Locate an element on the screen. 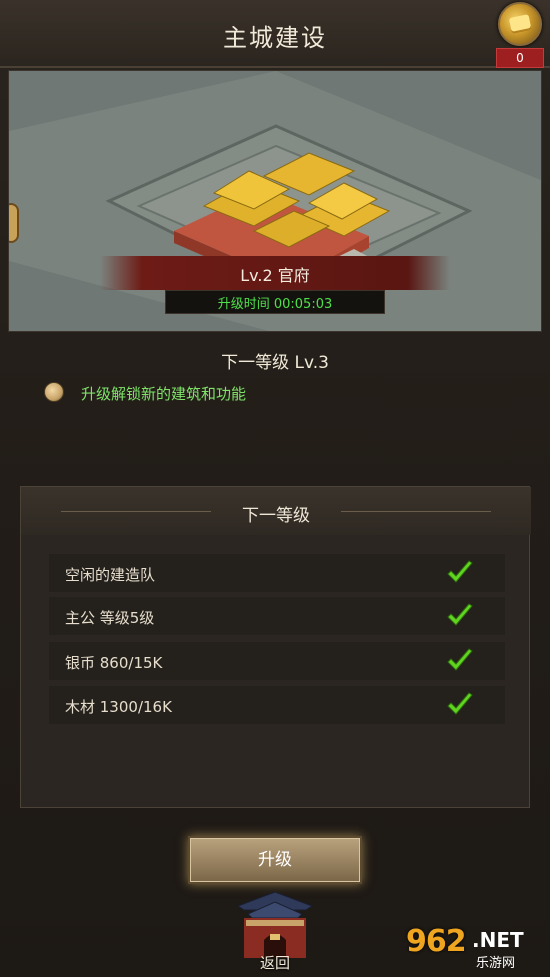 The width and height of the screenshot is (550, 977). back-label: 返回 is located at coordinates (275, 962).